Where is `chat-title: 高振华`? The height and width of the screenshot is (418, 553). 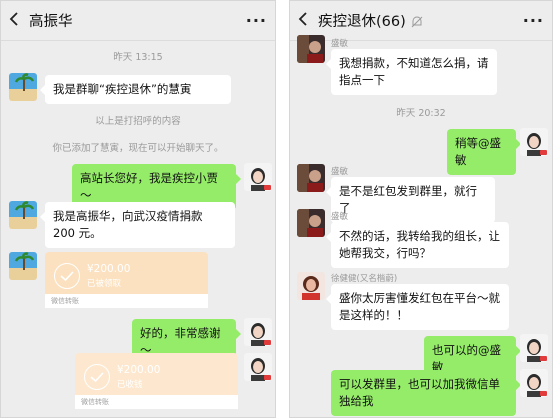
chat-title: 高振华 is located at coordinates (51, 22).